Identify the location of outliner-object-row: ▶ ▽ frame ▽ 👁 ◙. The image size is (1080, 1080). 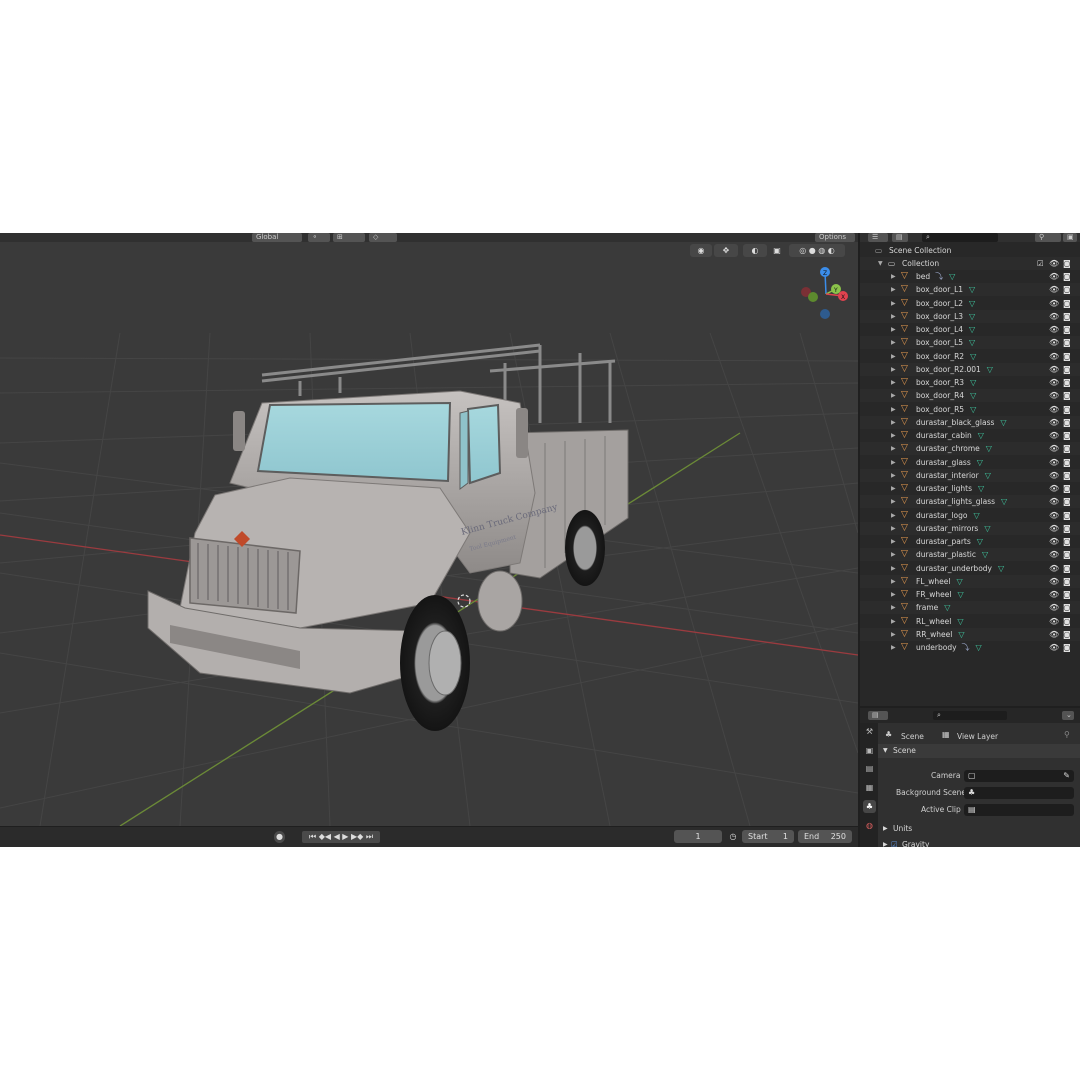
(970, 608).